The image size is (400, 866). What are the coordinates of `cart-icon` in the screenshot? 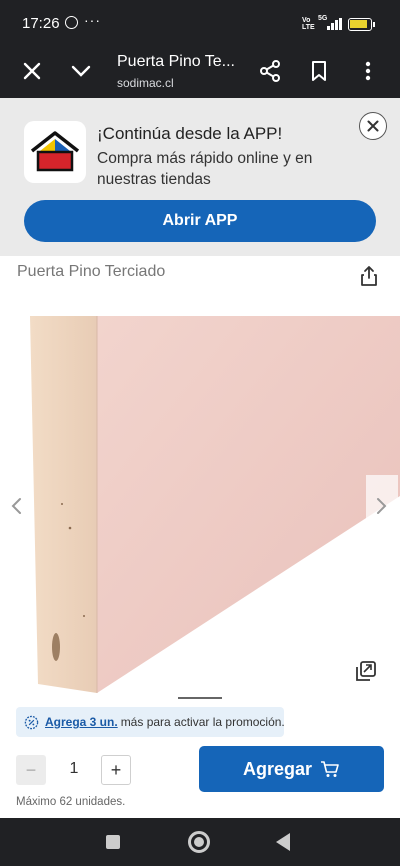 It's located at (330, 769).